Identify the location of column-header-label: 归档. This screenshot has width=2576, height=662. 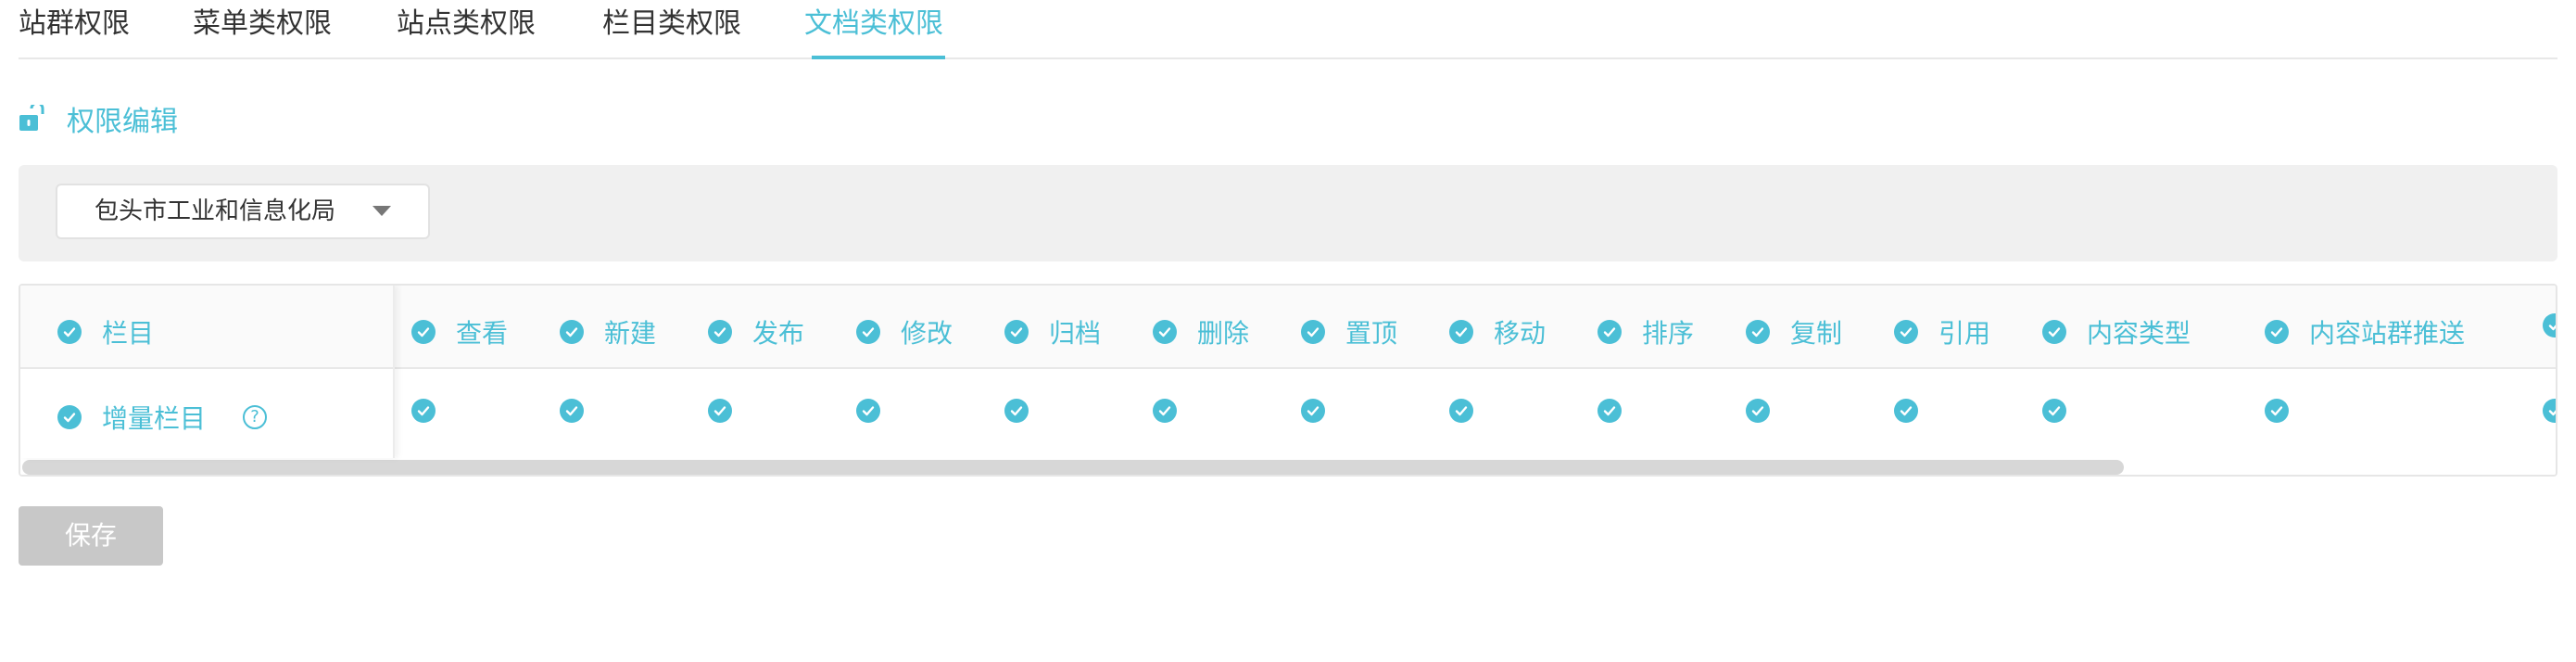
(1075, 333).